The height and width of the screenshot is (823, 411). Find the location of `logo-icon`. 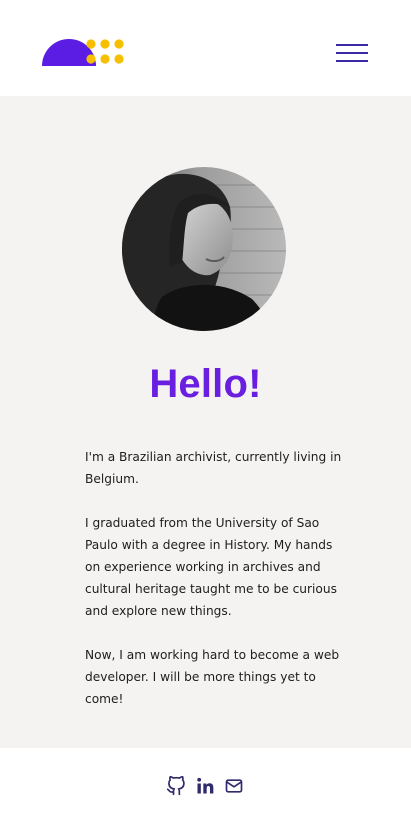

logo-icon is located at coordinates (84, 53).